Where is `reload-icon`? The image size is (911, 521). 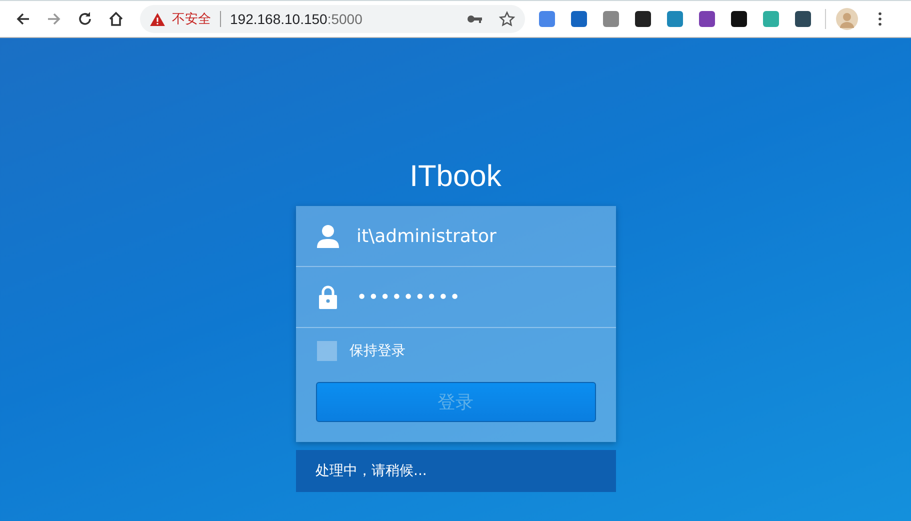 reload-icon is located at coordinates (85, 19).